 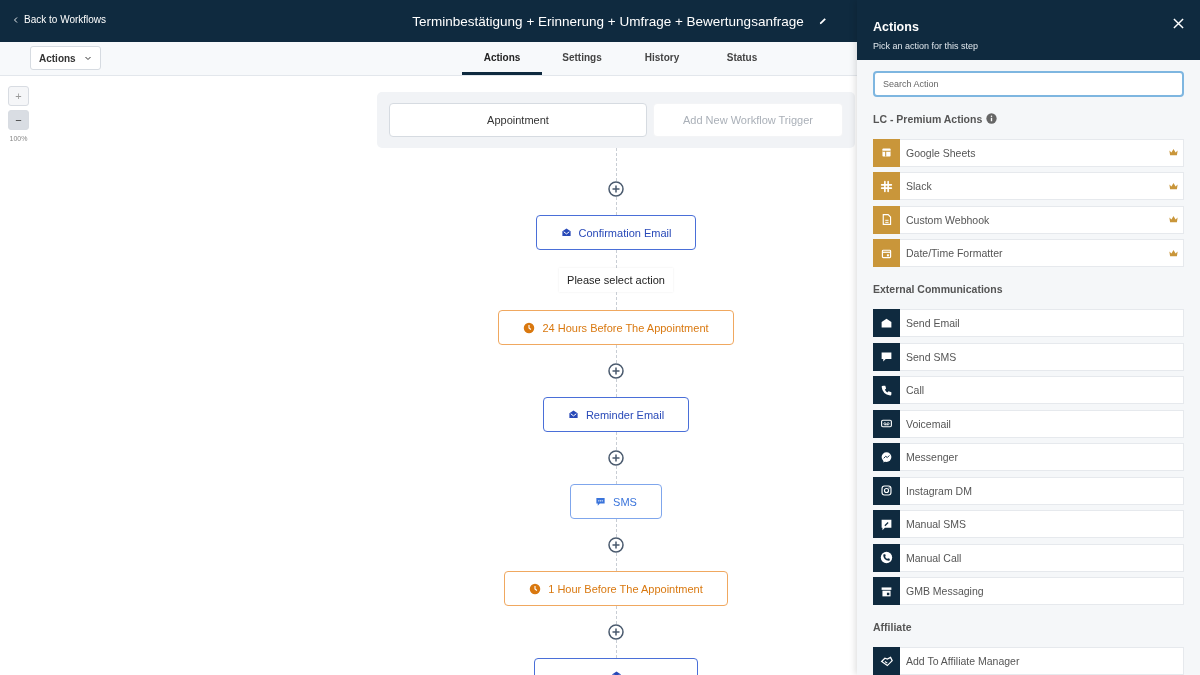 I want to click on phone-icon, so click(x=886, y=390).